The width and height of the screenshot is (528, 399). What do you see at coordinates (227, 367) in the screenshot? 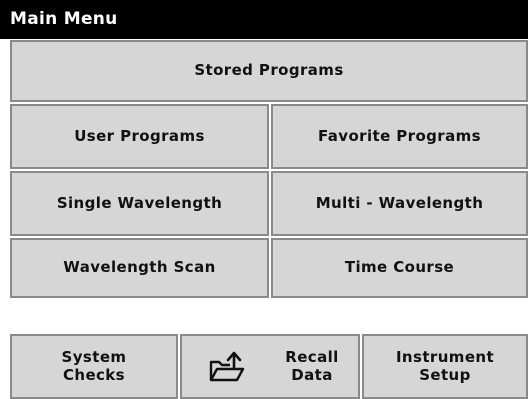
I see `folder-export-icon` at bounding box center [227, 367].